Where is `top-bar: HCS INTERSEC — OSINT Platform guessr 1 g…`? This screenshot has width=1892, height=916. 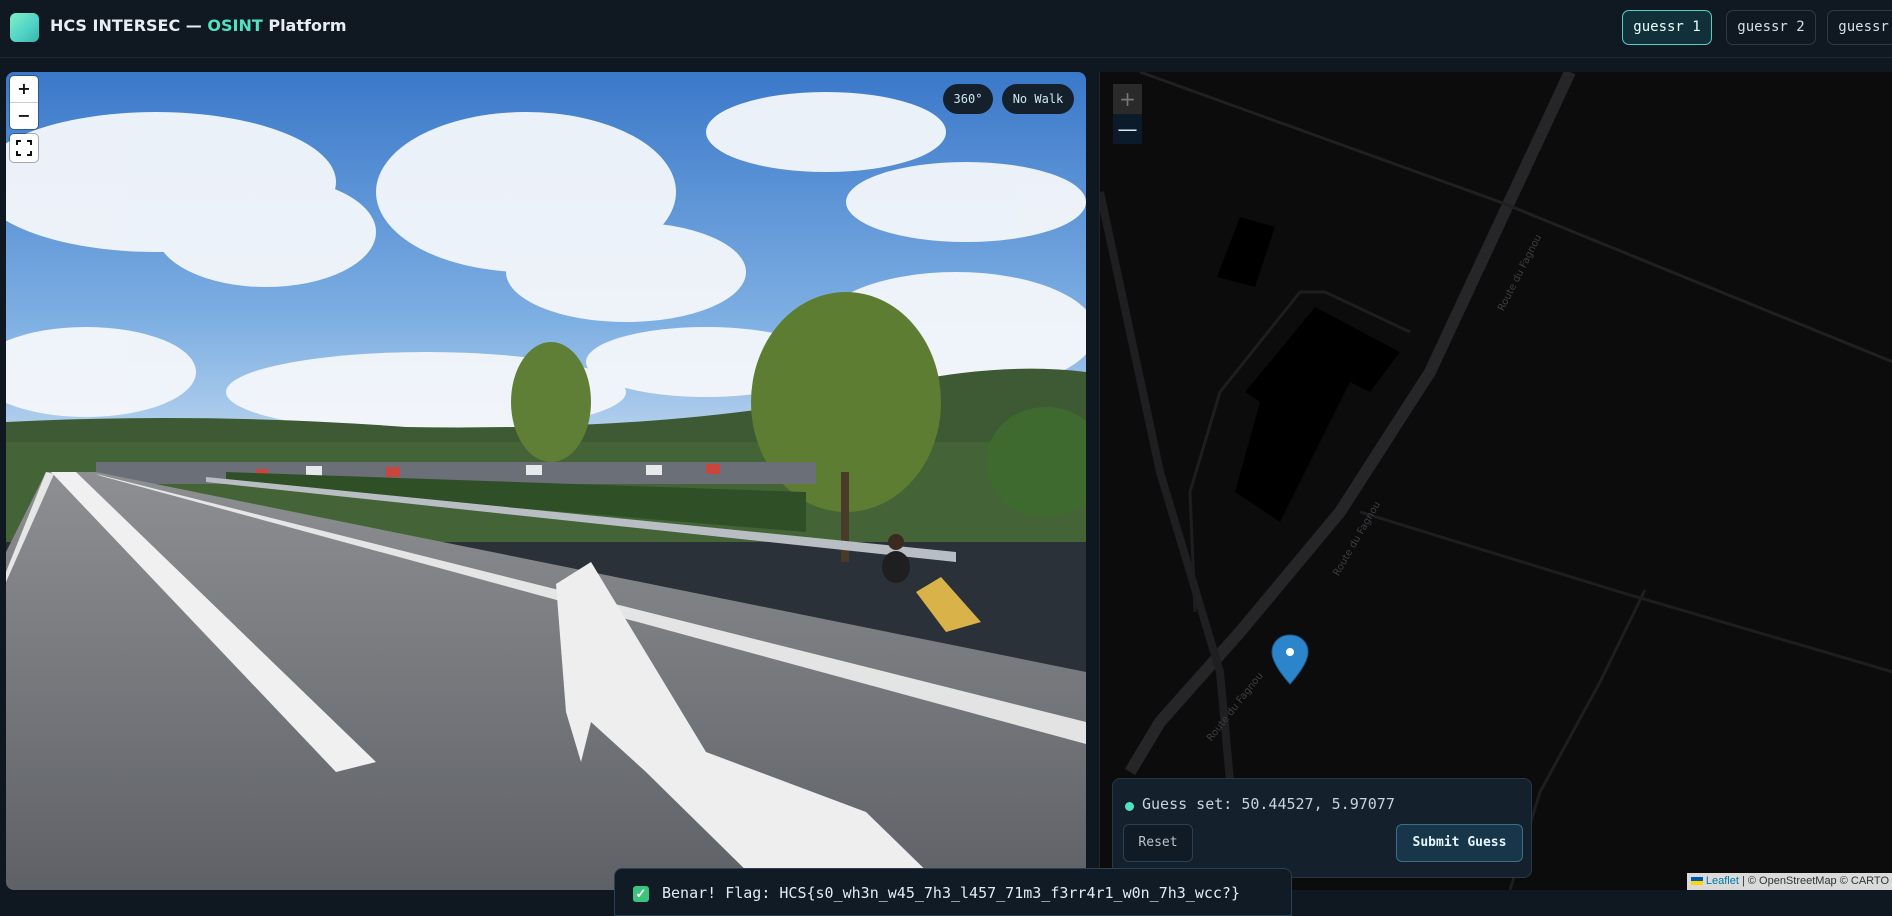
top-bar: HCS INTERSEC — OSINT Platform guessr 1 g… is located at coordinates (946, 29).